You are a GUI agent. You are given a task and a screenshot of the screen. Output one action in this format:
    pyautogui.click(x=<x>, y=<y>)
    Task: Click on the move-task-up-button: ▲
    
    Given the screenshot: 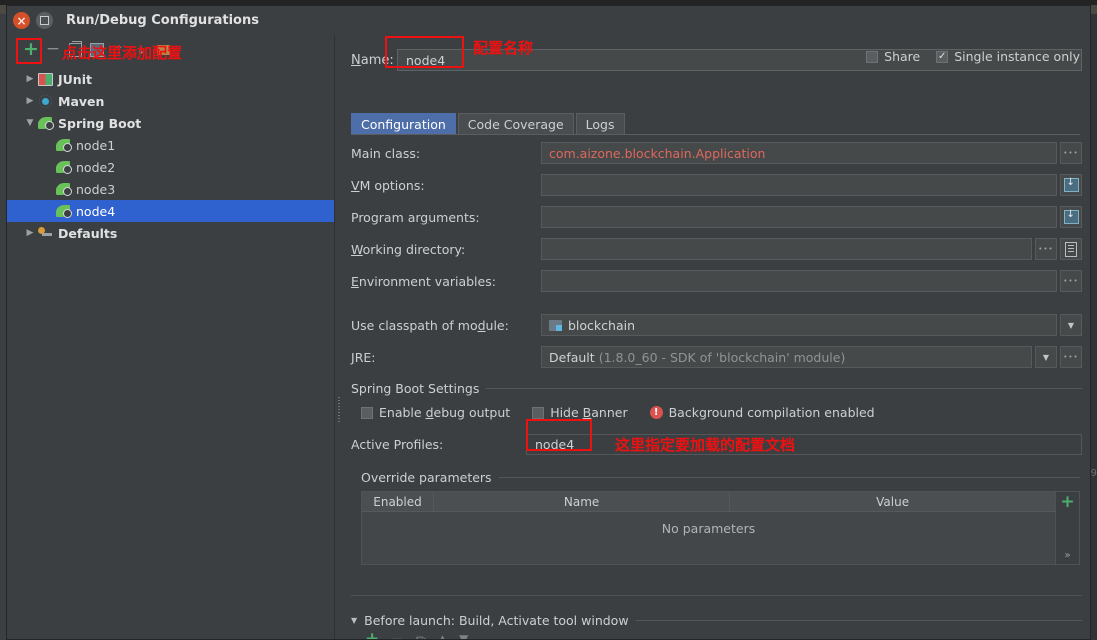 What is the action you would take?
    pyautogui.click(x=442, y=635)
    